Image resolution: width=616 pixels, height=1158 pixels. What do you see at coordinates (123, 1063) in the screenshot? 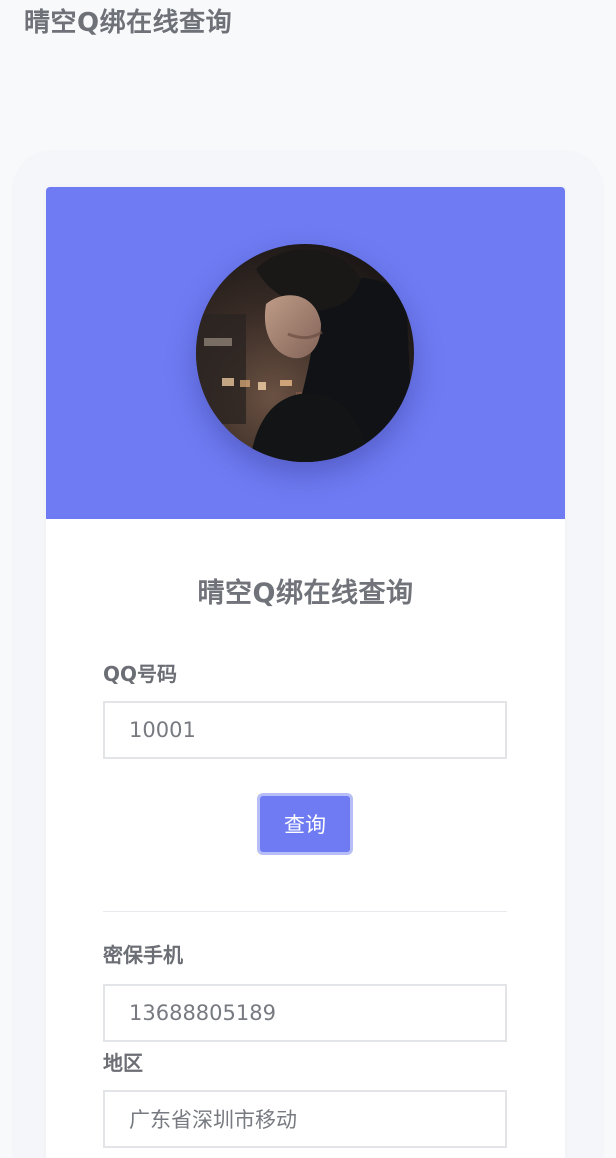
I see `region-label: 地区` at bounding box center [123, 1063].